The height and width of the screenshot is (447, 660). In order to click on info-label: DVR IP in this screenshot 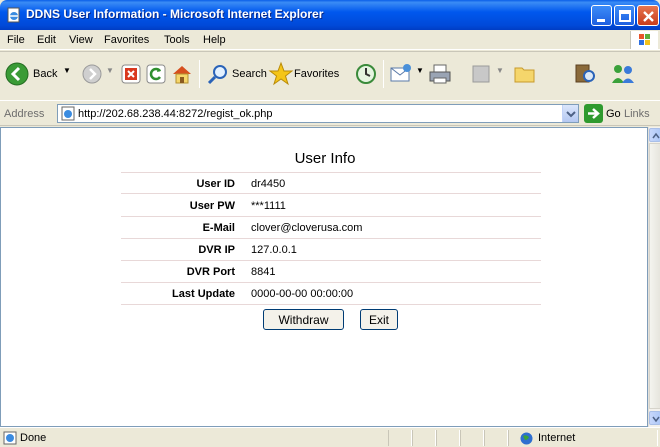, I will do `click(216, 250)`.